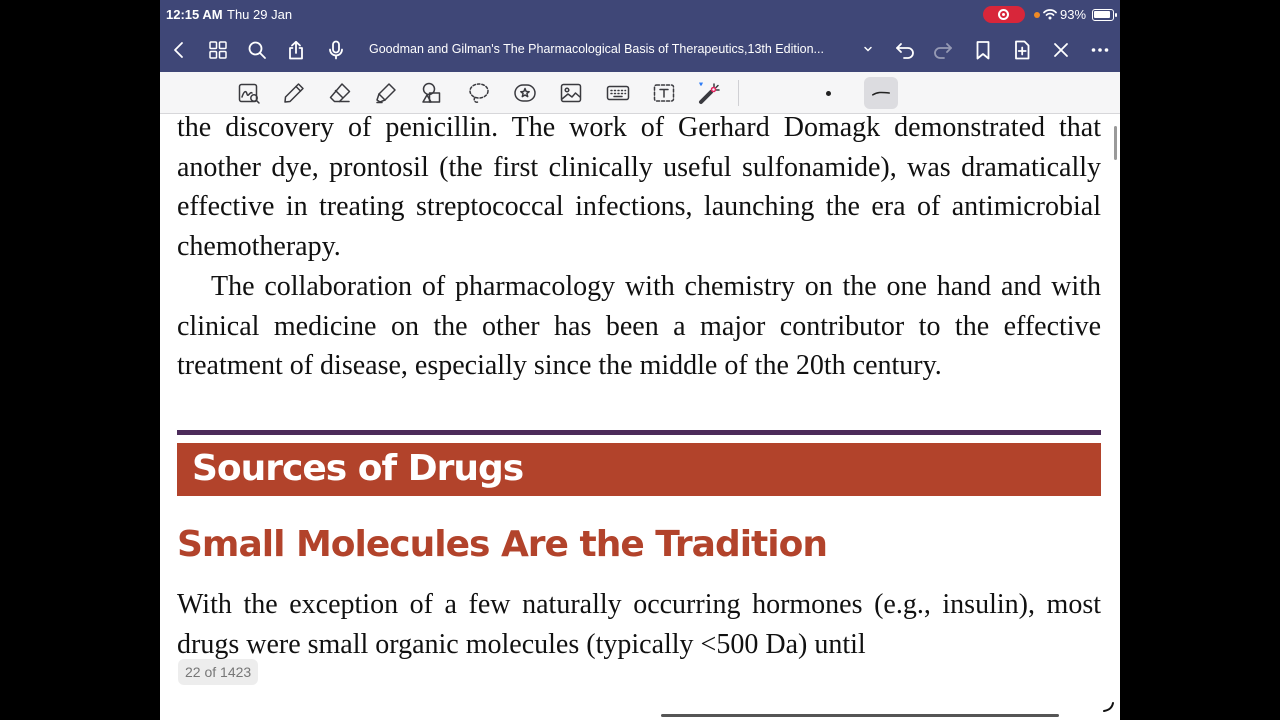 The height and width of the screenshot is (720, 1280). I want to click on read-mode-icon, so click(249, 93).